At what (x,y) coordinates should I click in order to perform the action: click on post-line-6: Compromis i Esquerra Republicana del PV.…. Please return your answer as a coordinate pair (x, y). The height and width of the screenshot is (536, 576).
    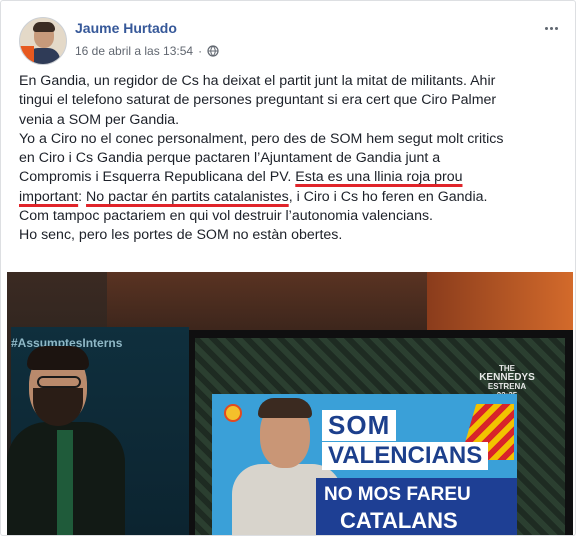
    Looking at the image, I should click on (291, 177).